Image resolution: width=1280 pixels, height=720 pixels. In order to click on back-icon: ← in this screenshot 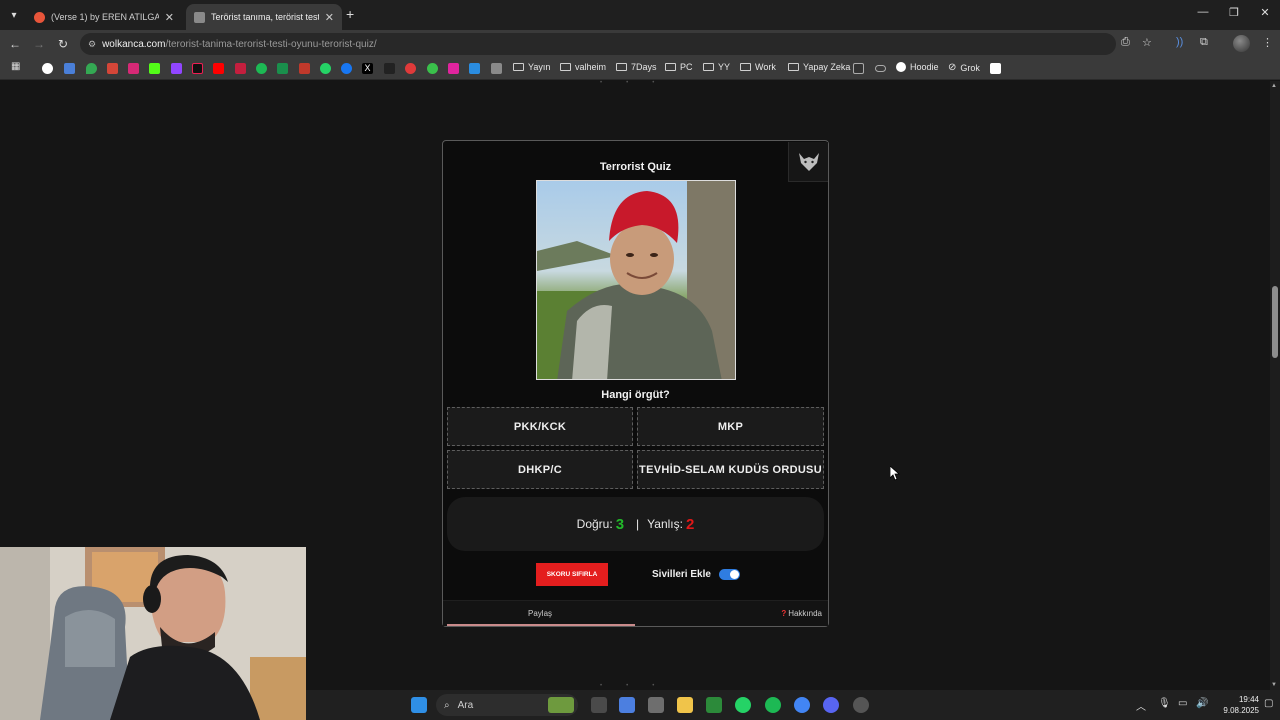, I will do `click(15, 44)`.